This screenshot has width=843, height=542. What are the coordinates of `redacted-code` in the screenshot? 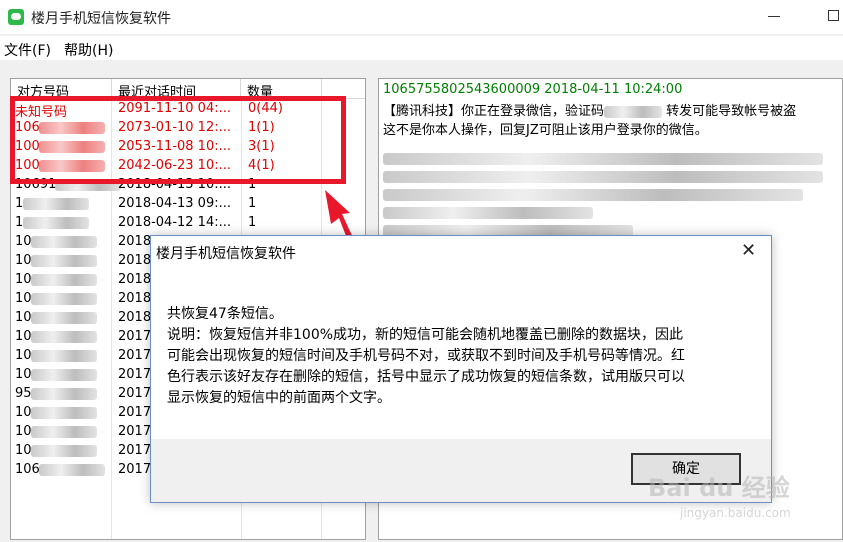 It's located at (633, 111).